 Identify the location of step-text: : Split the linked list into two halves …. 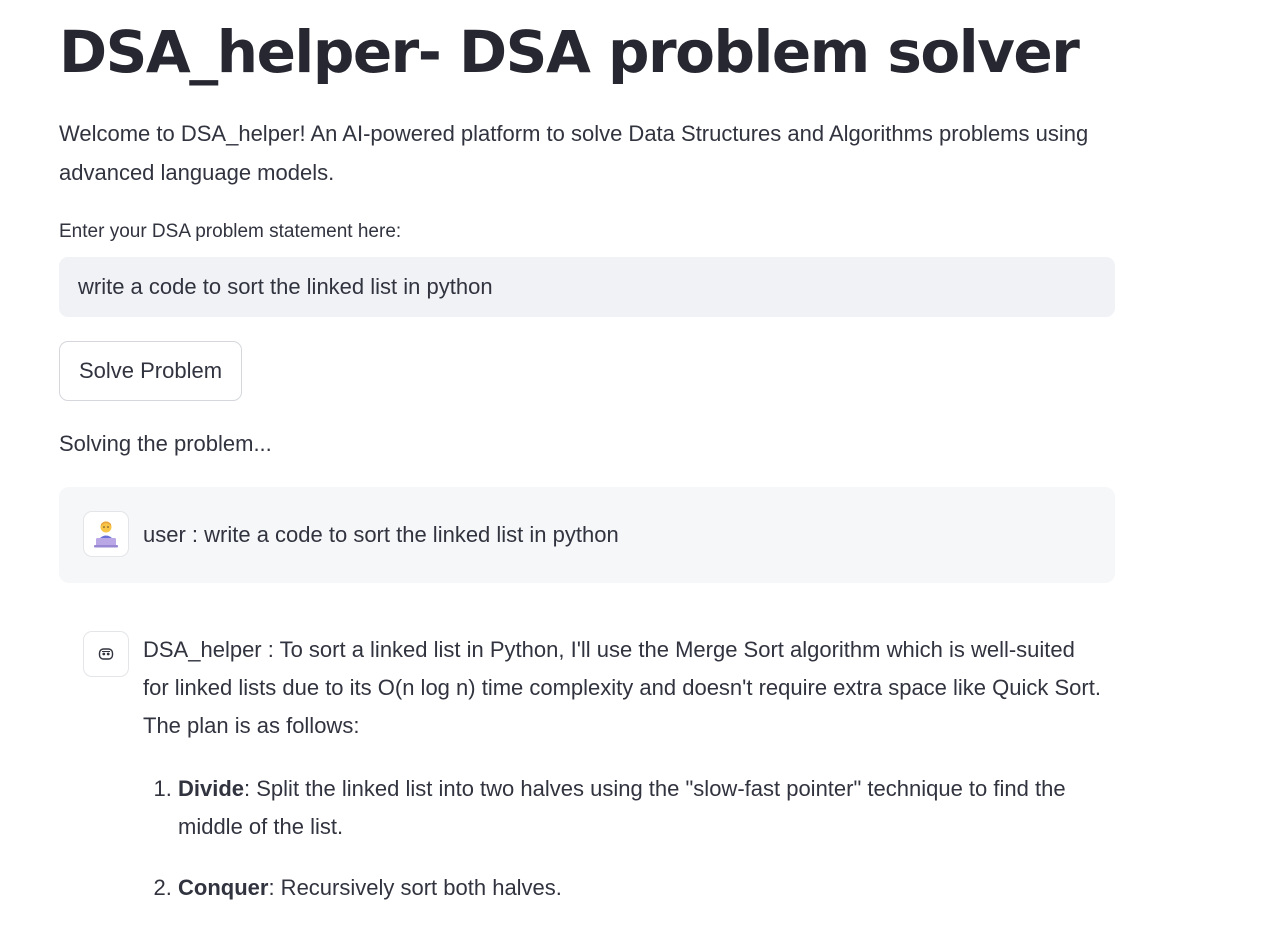
(622, 807).